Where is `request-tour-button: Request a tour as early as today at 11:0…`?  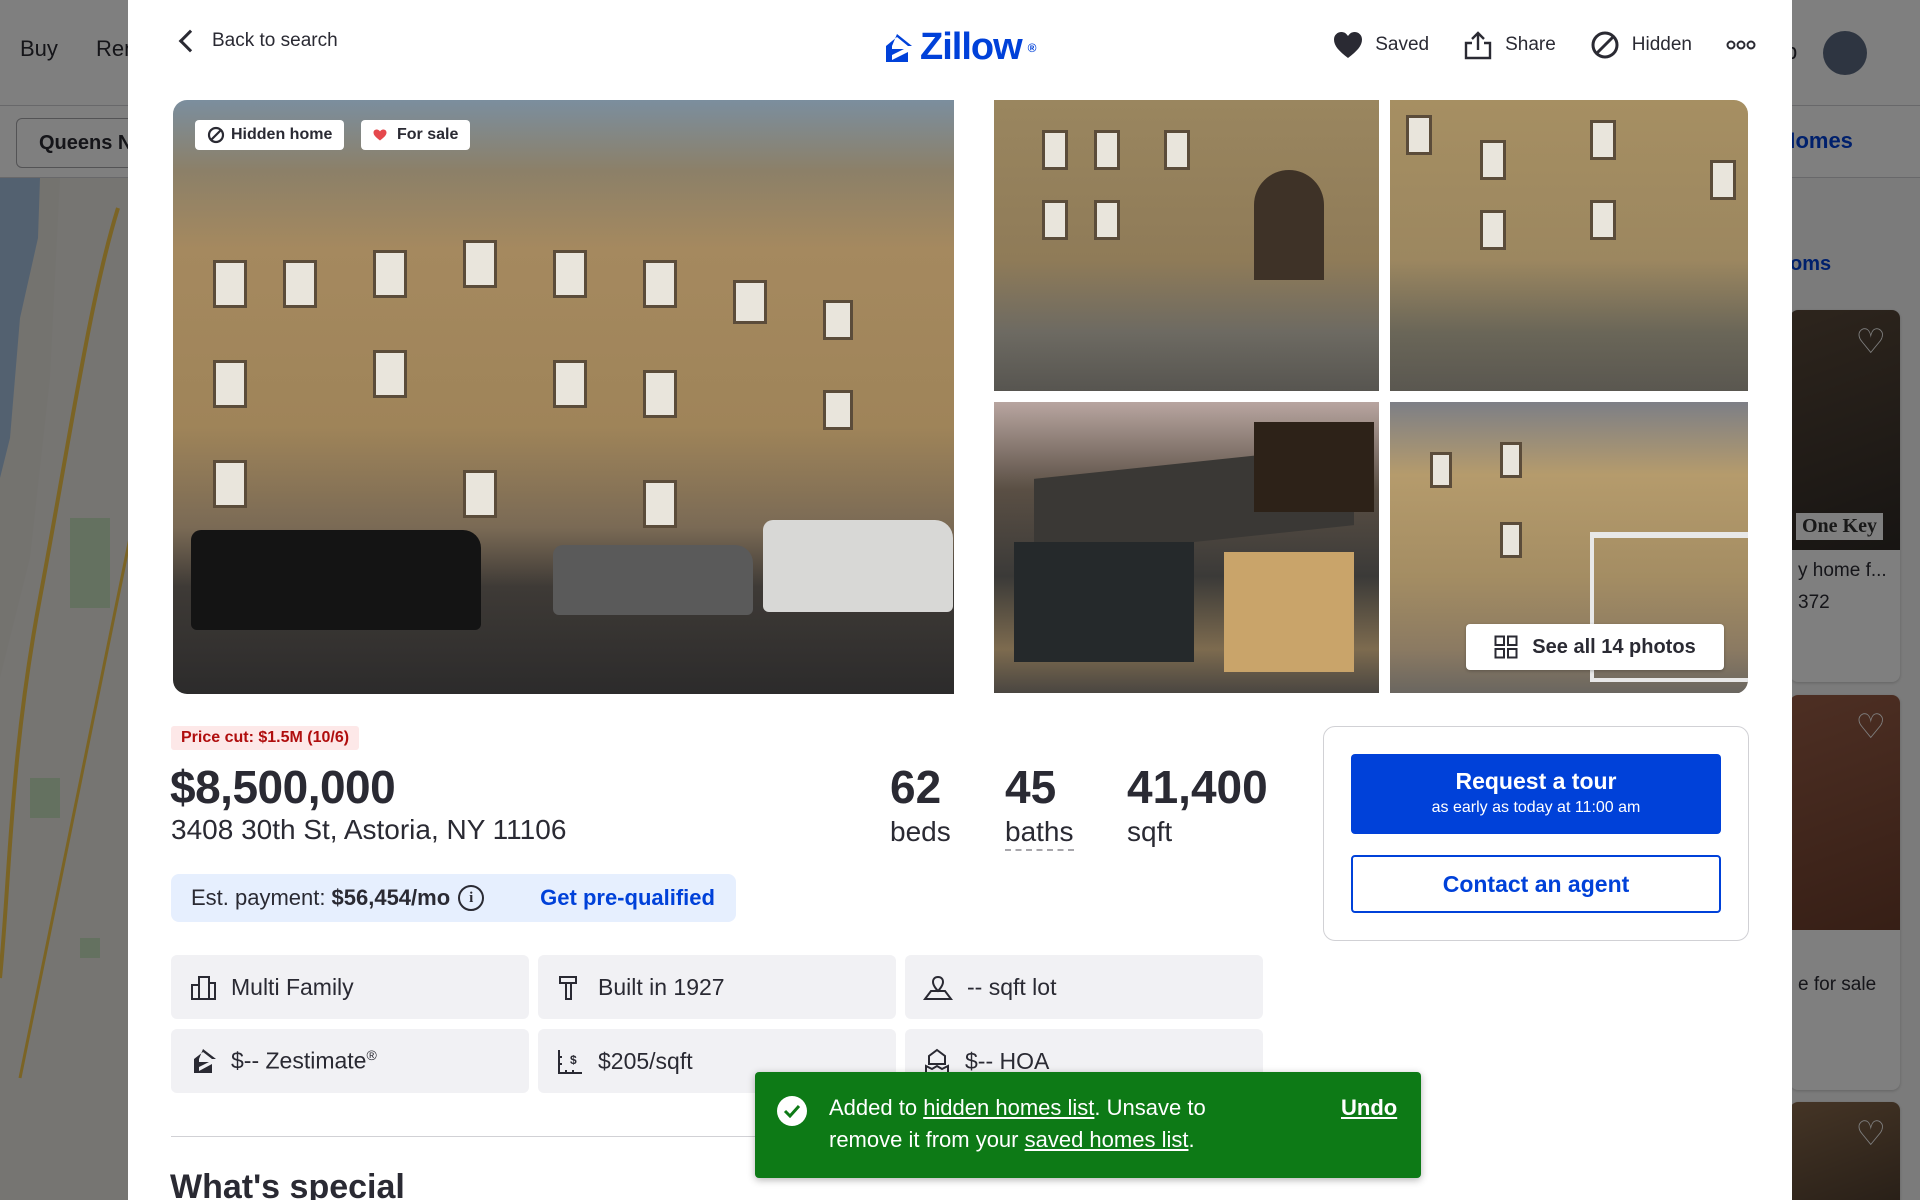 request-tour-button: Request a tour as early as today at 11:0… is located at coordinates (1536, 794).